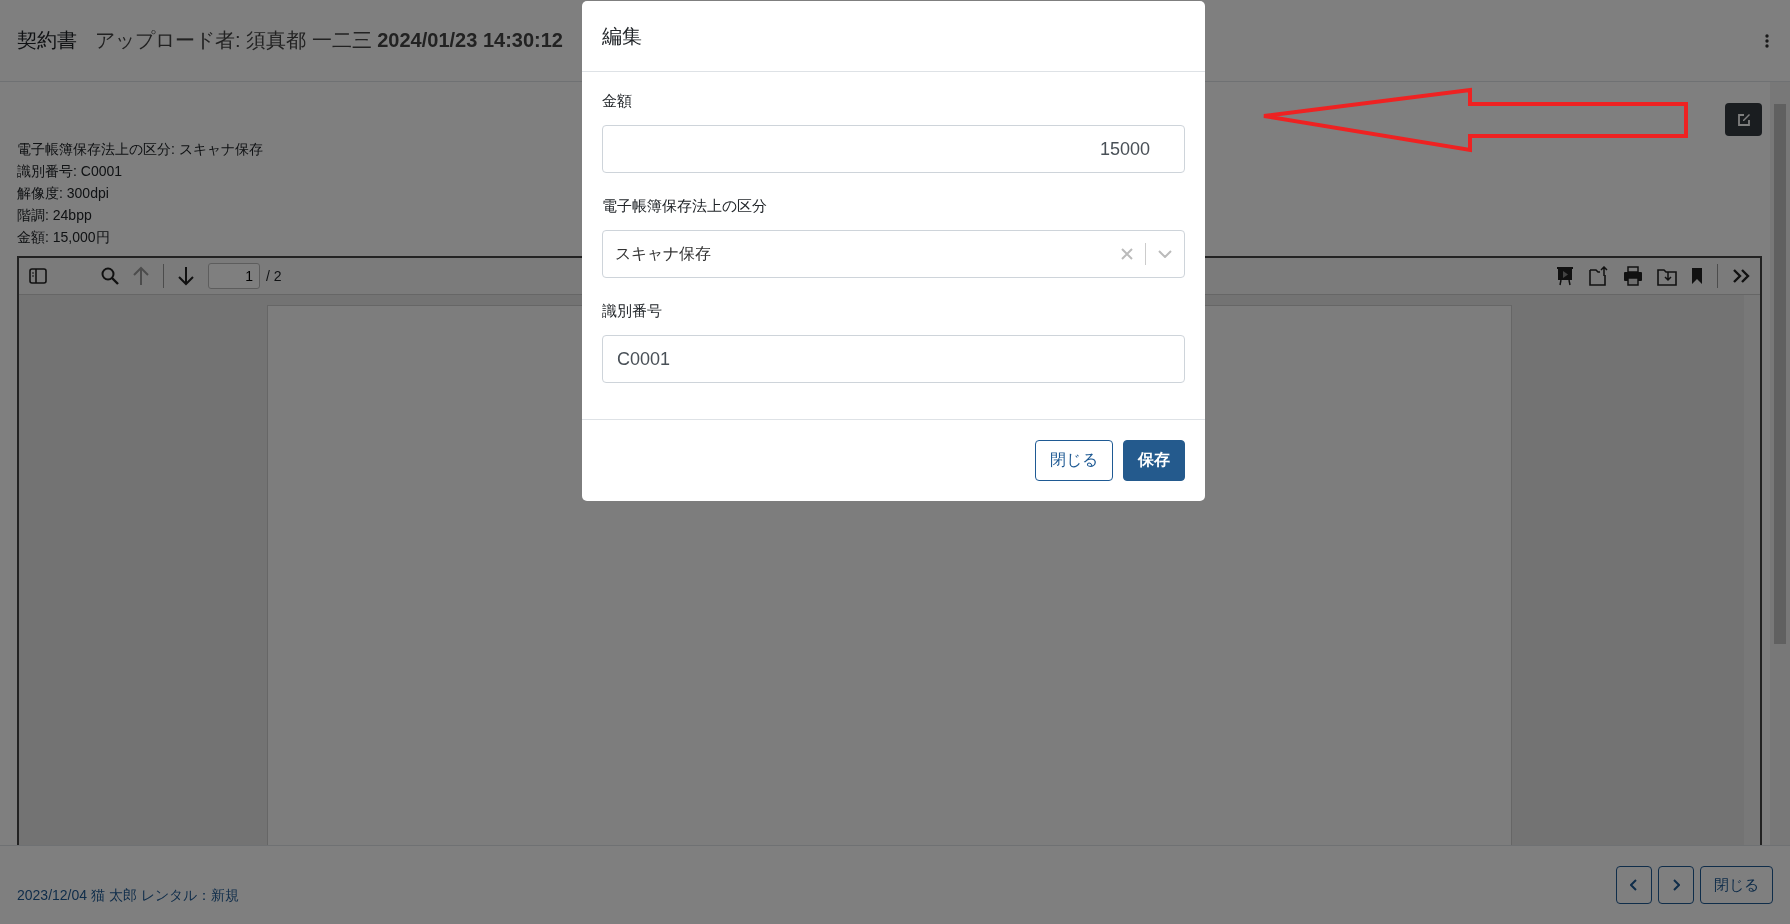 This screenshot has height=924, width=1790. Describe the element at coordinates (47, 40) in the screenshot. I see `document-title: 契約書` at that location.